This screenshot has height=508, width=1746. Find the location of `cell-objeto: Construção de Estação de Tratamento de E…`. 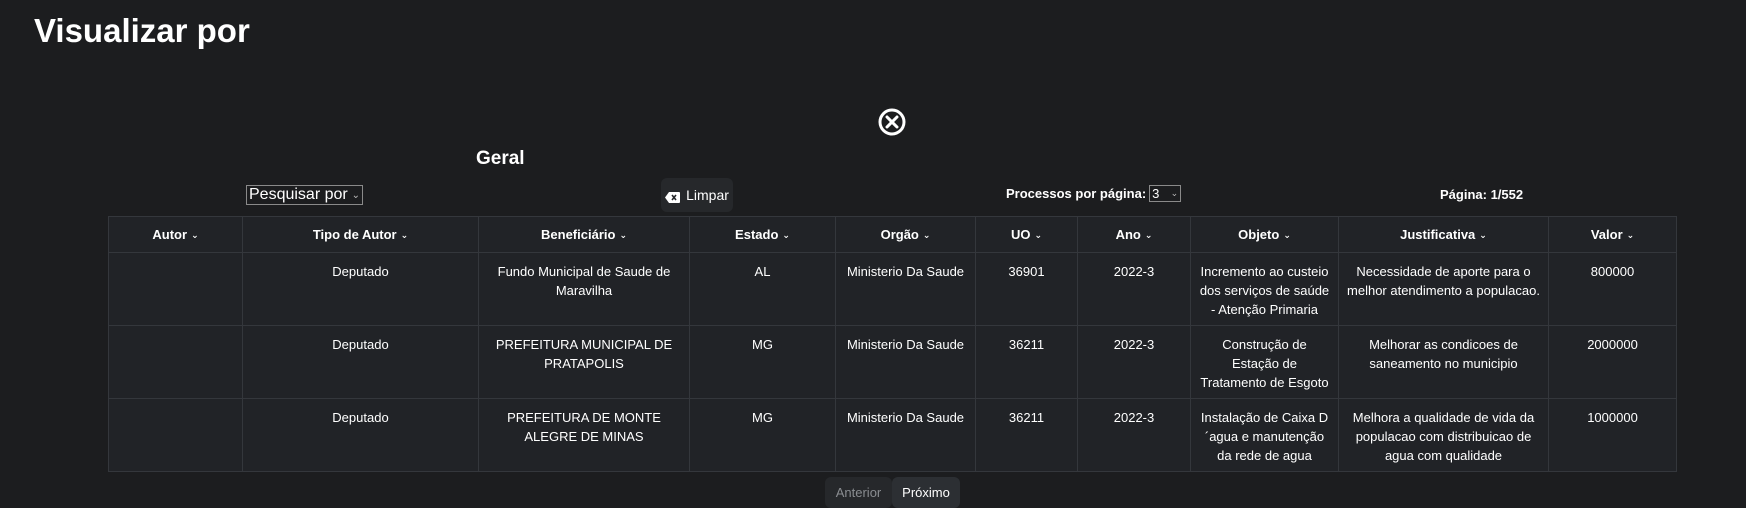

cell-objeto: Construção de Estação de Tratamento de E… is located at coordinates (1264, 362).